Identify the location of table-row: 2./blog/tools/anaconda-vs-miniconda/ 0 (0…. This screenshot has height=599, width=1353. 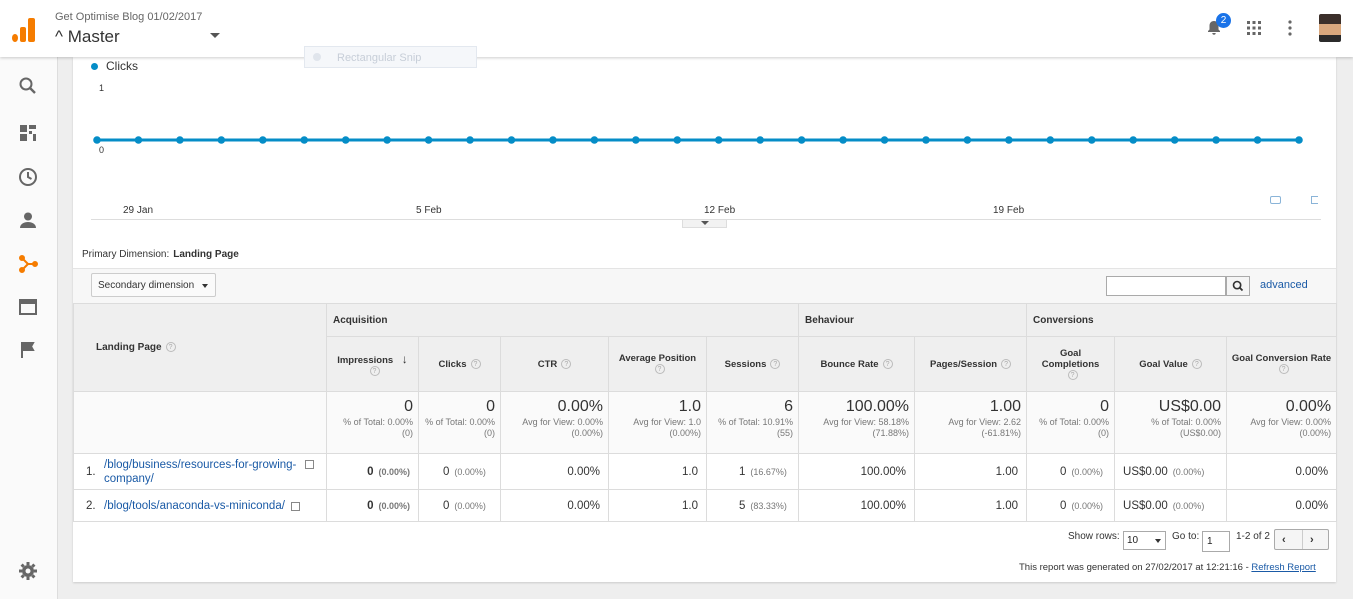
(705, 505).